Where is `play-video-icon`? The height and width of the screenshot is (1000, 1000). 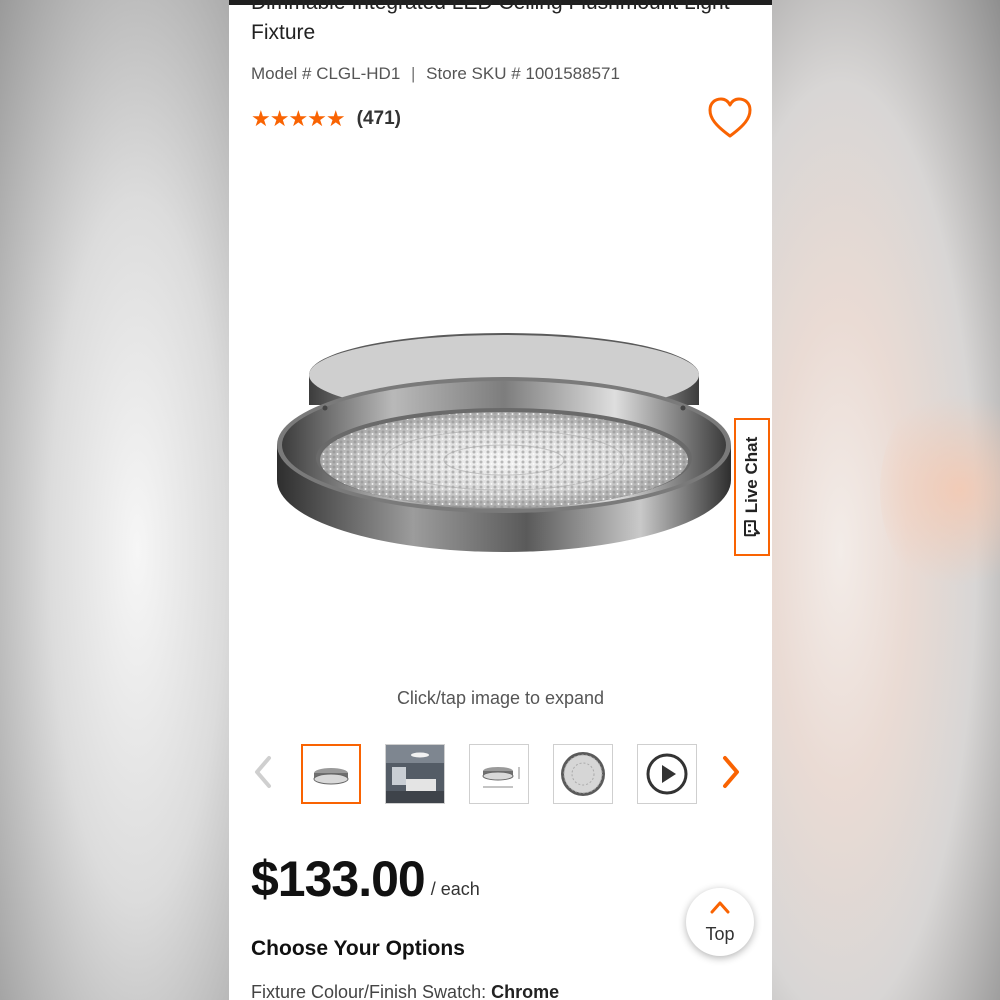
play-video-icon is located at coordinates (667, 774).